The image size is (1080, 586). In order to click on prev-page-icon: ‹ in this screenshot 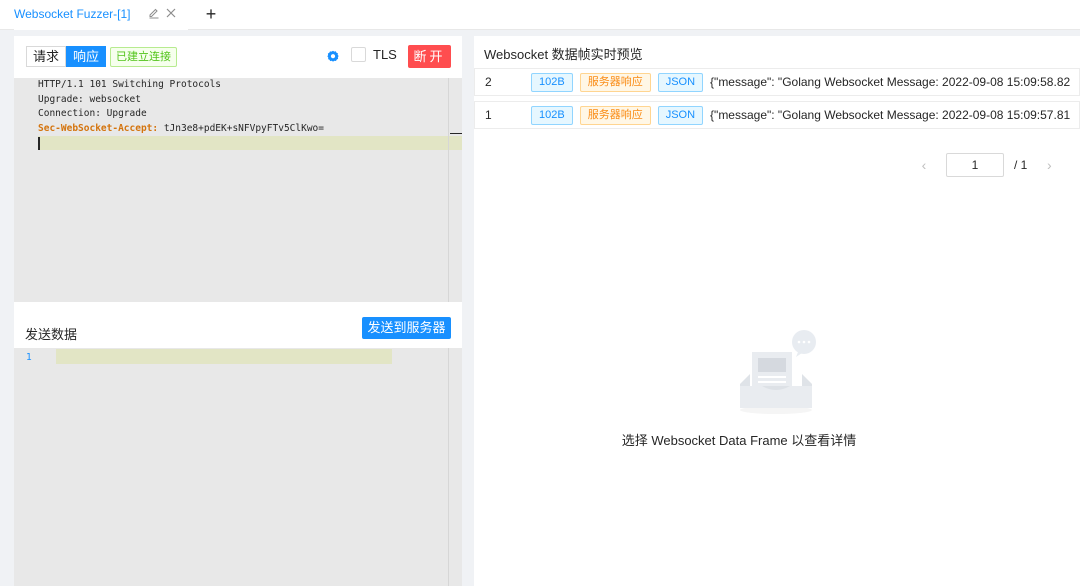, I will do `click(924, 165)`.